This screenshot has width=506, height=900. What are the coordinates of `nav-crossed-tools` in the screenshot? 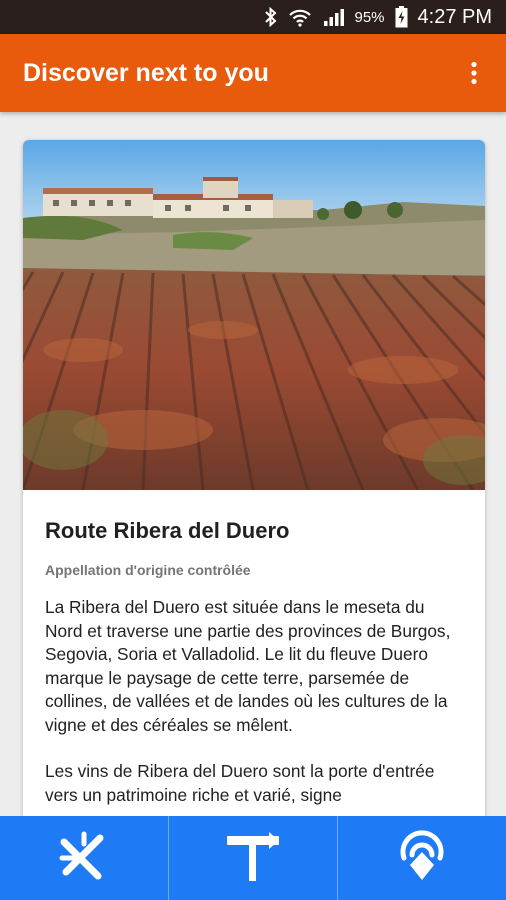 It's located at (84, 858).